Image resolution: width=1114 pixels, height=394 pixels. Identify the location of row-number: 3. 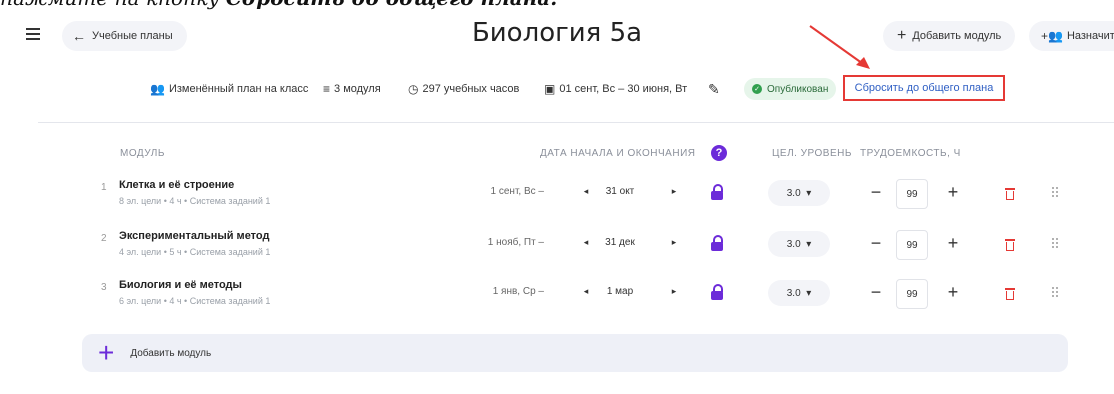
(104, 287).